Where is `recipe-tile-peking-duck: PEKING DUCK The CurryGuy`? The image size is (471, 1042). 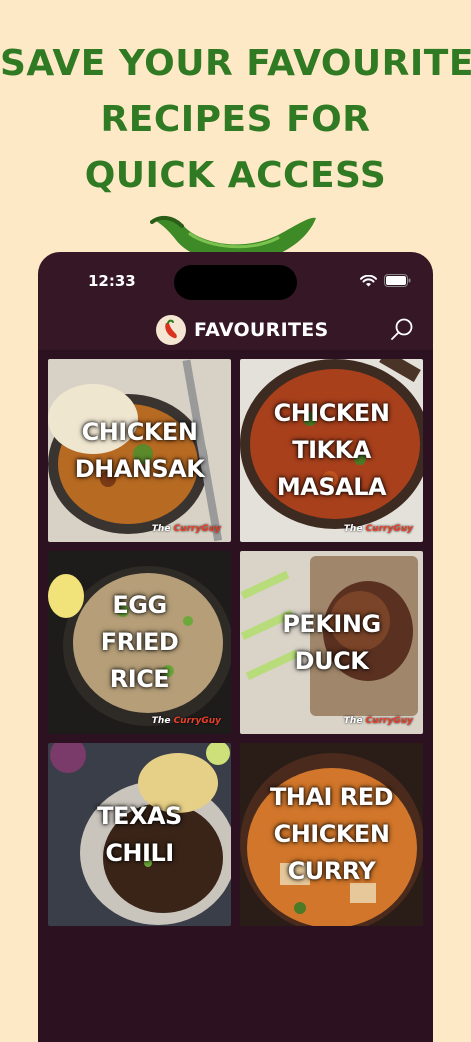 recipe-tile-peking-duck: PEKING DUCK The CurryGuy is located at coordinates (331, 642).